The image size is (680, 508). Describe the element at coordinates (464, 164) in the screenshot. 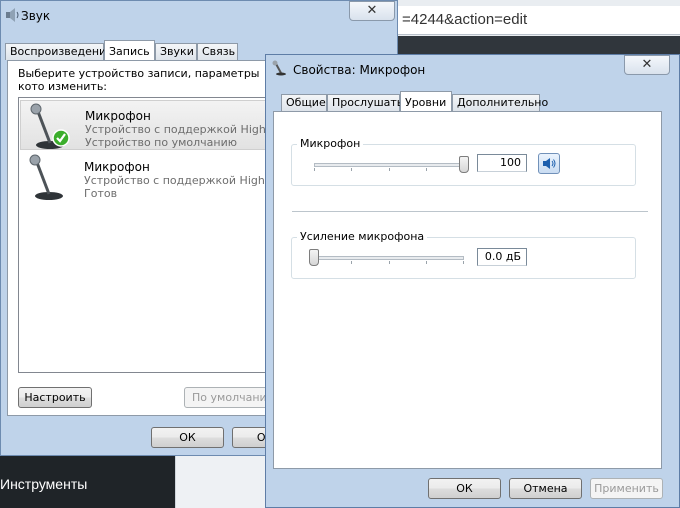

I see `microphone-level-slider` at that location.